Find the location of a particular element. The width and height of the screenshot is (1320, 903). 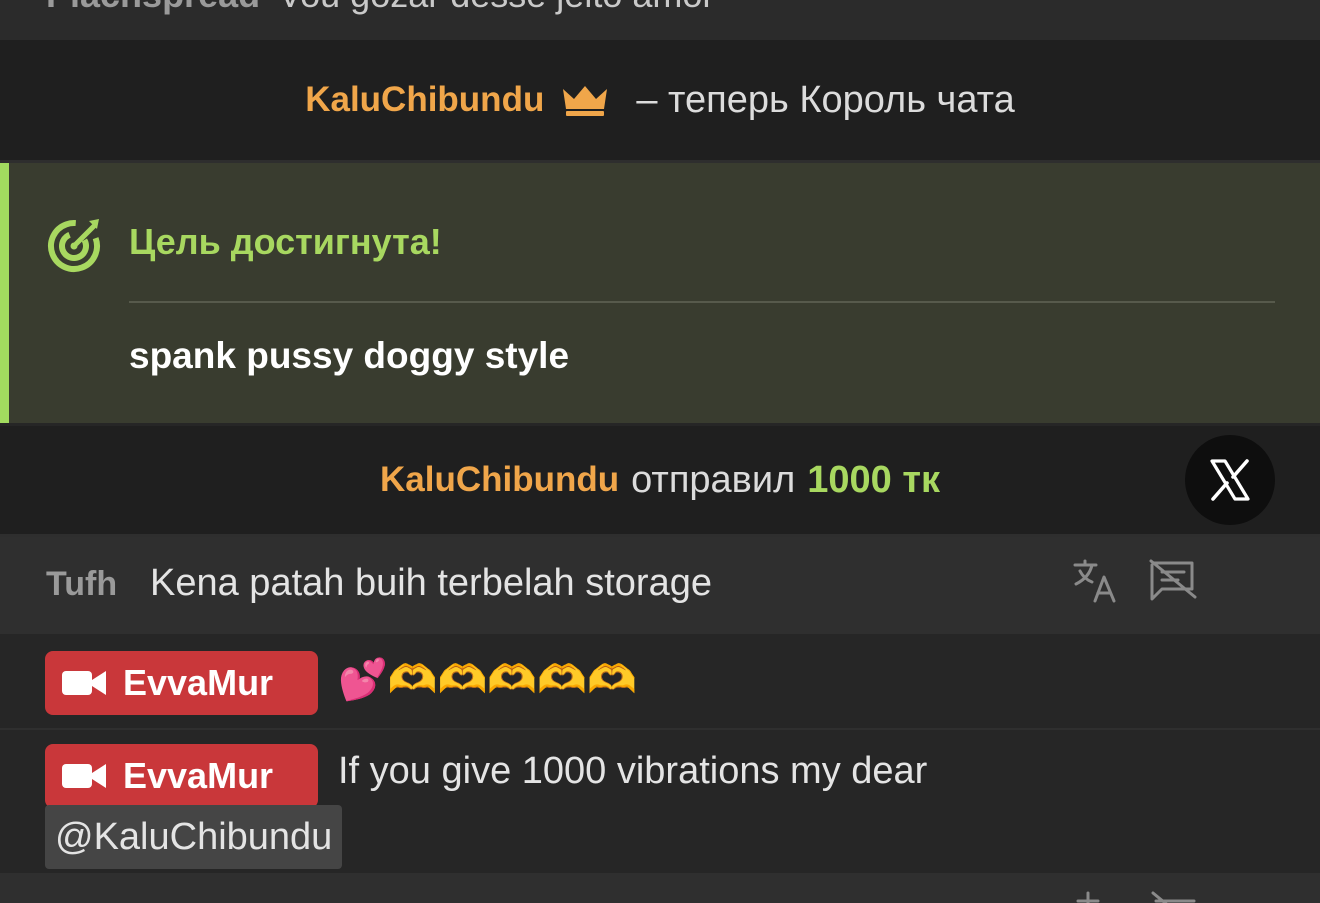

message-body: Vou gozar desse jeito amor is located at coordinates (496, 7).